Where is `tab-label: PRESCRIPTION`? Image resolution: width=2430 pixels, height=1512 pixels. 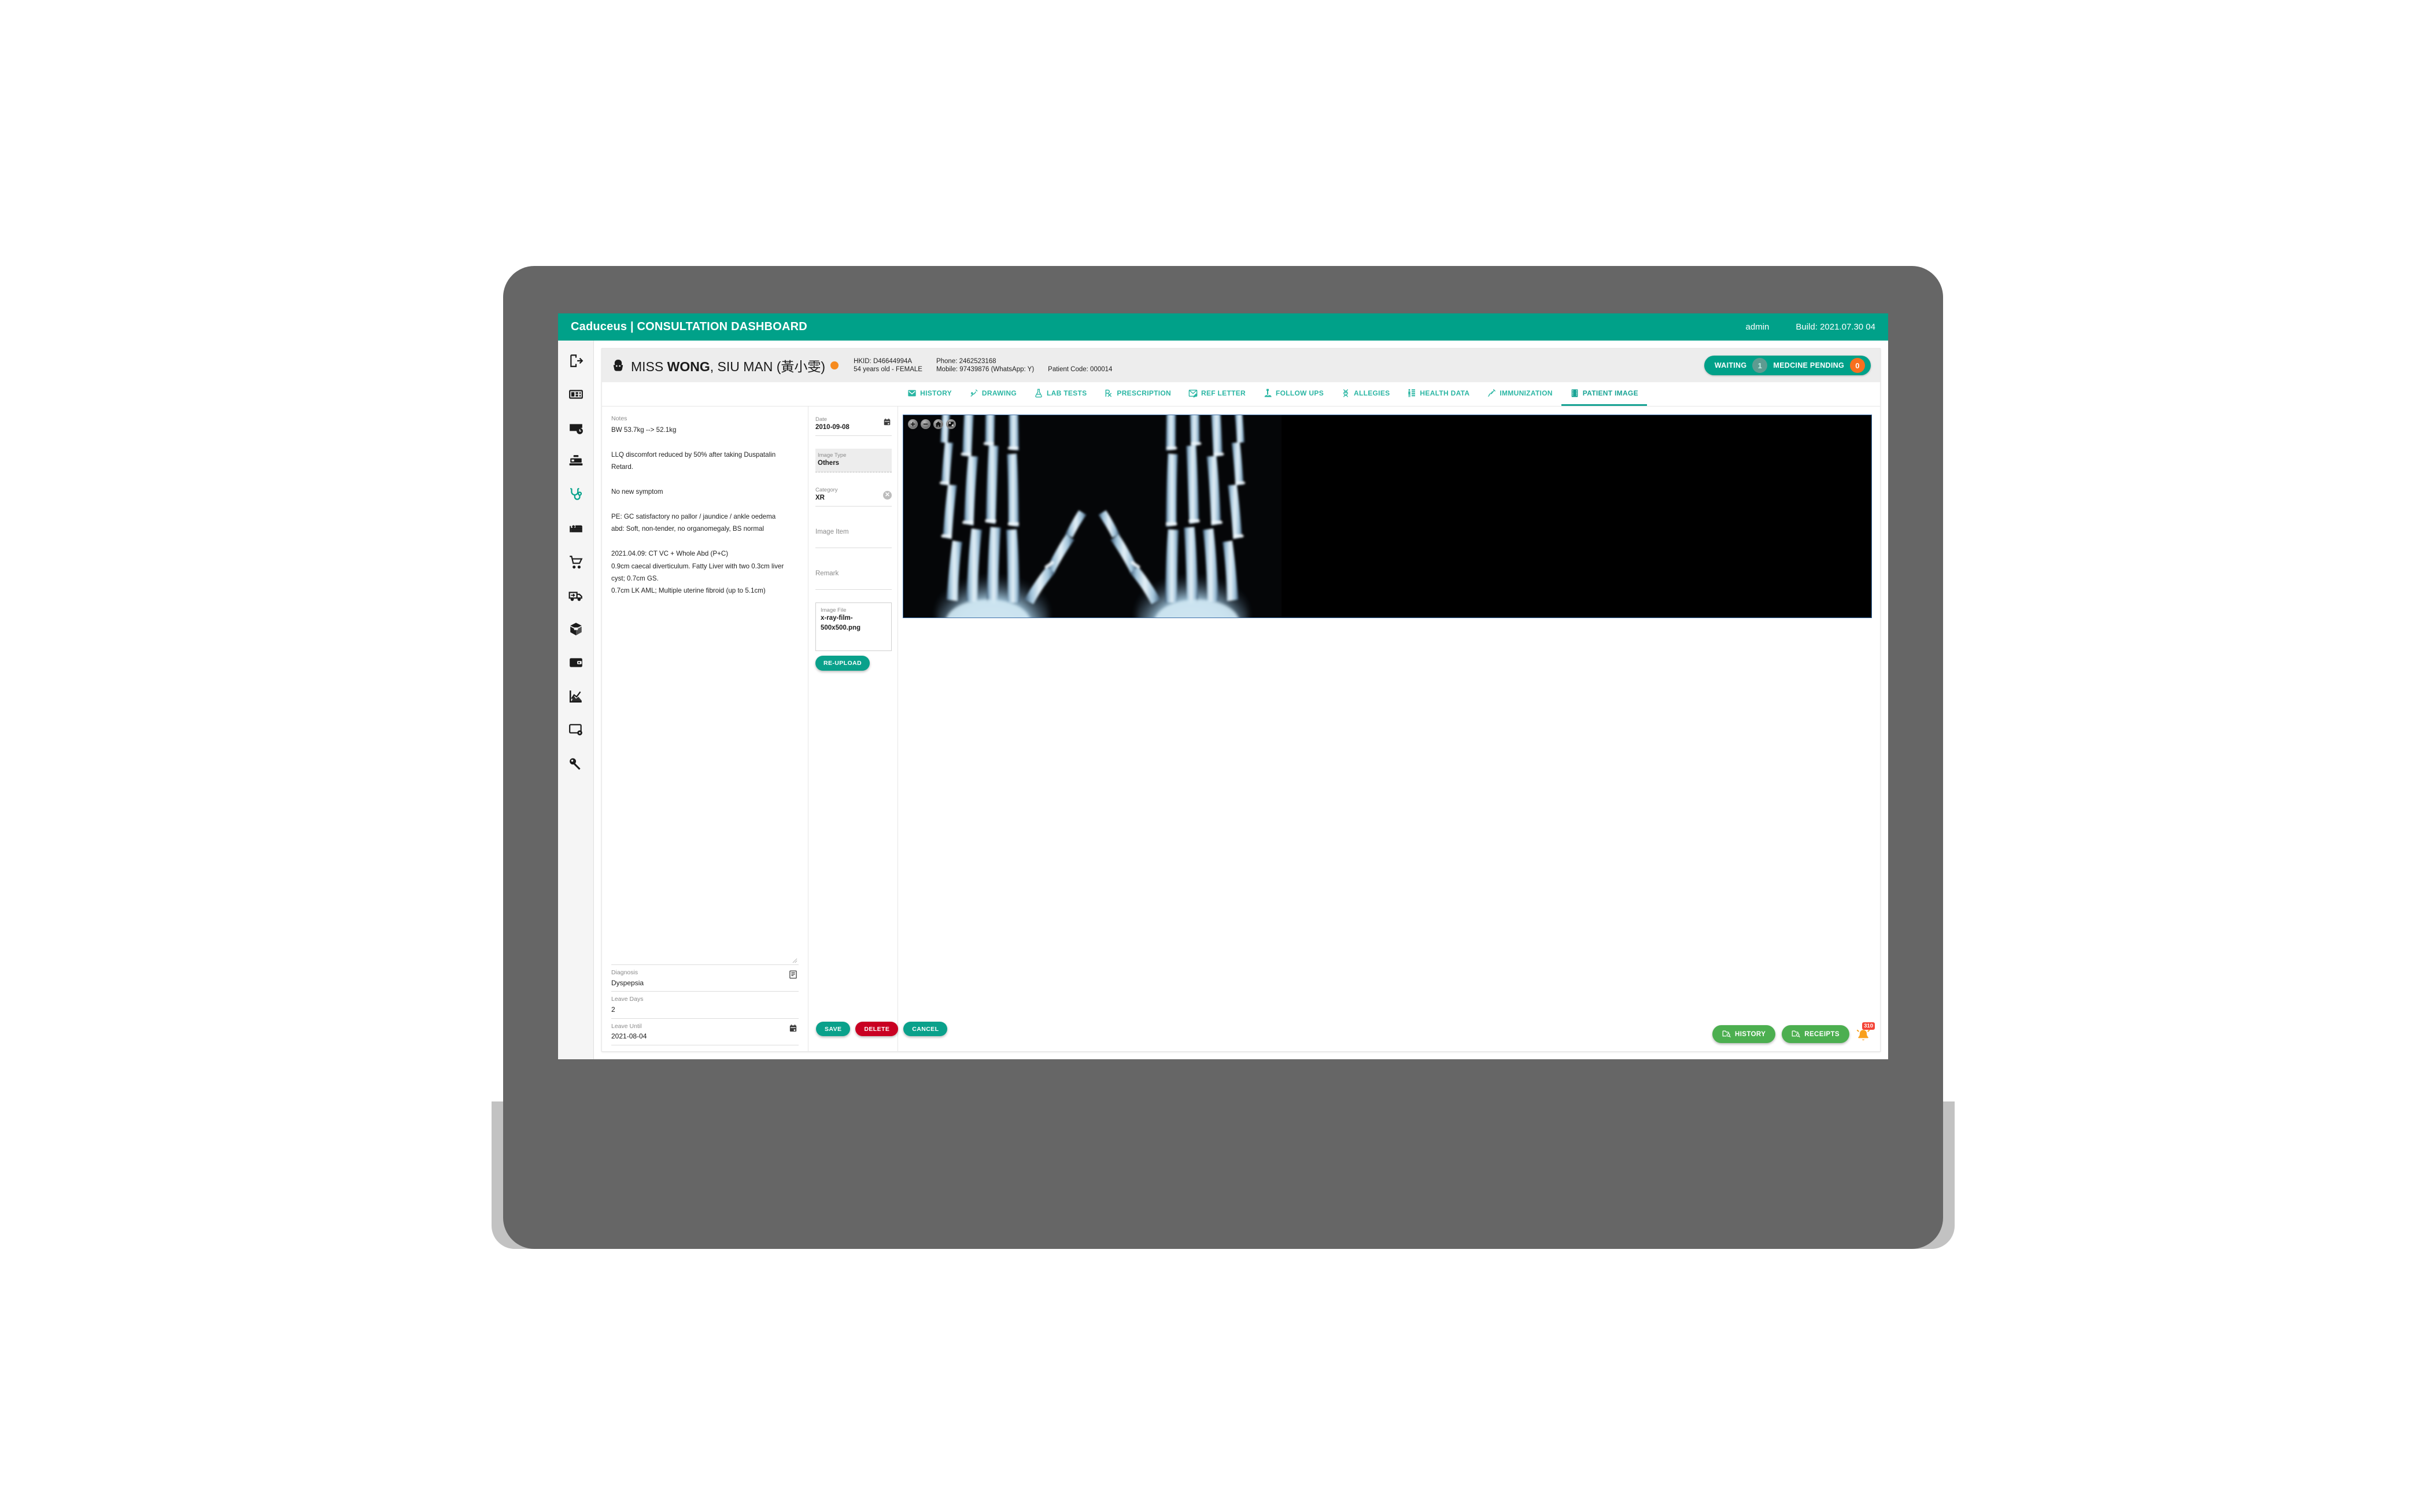 tab-label: PRESCRIPTION is located at coordinates (1144, 393).